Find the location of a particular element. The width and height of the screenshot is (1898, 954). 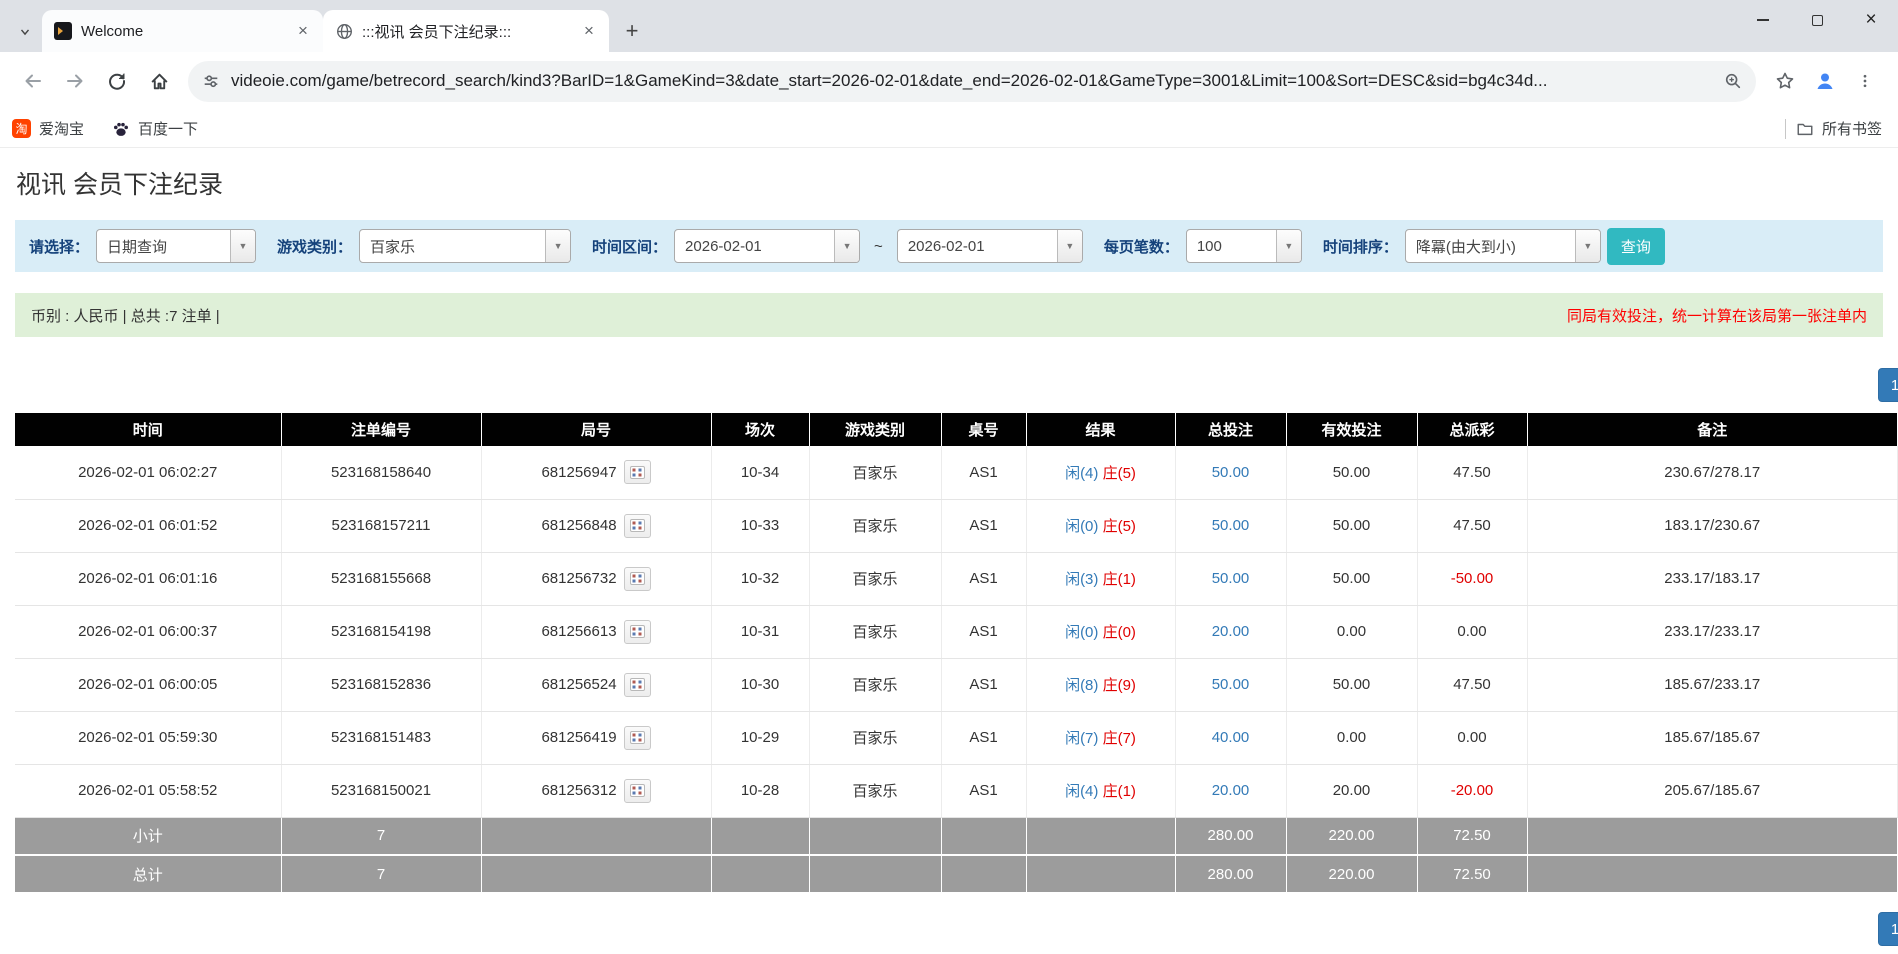

total-label: 总计 is located at coordinates (148, 874).